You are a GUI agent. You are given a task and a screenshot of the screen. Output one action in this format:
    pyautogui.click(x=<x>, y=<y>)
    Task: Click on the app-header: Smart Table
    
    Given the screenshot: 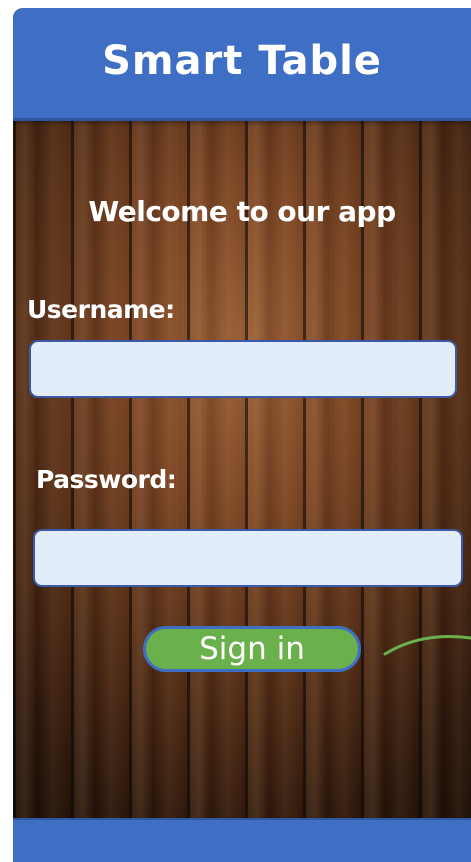 What is the action you would take?
    pyautogui.click(x=242, y=64)
    